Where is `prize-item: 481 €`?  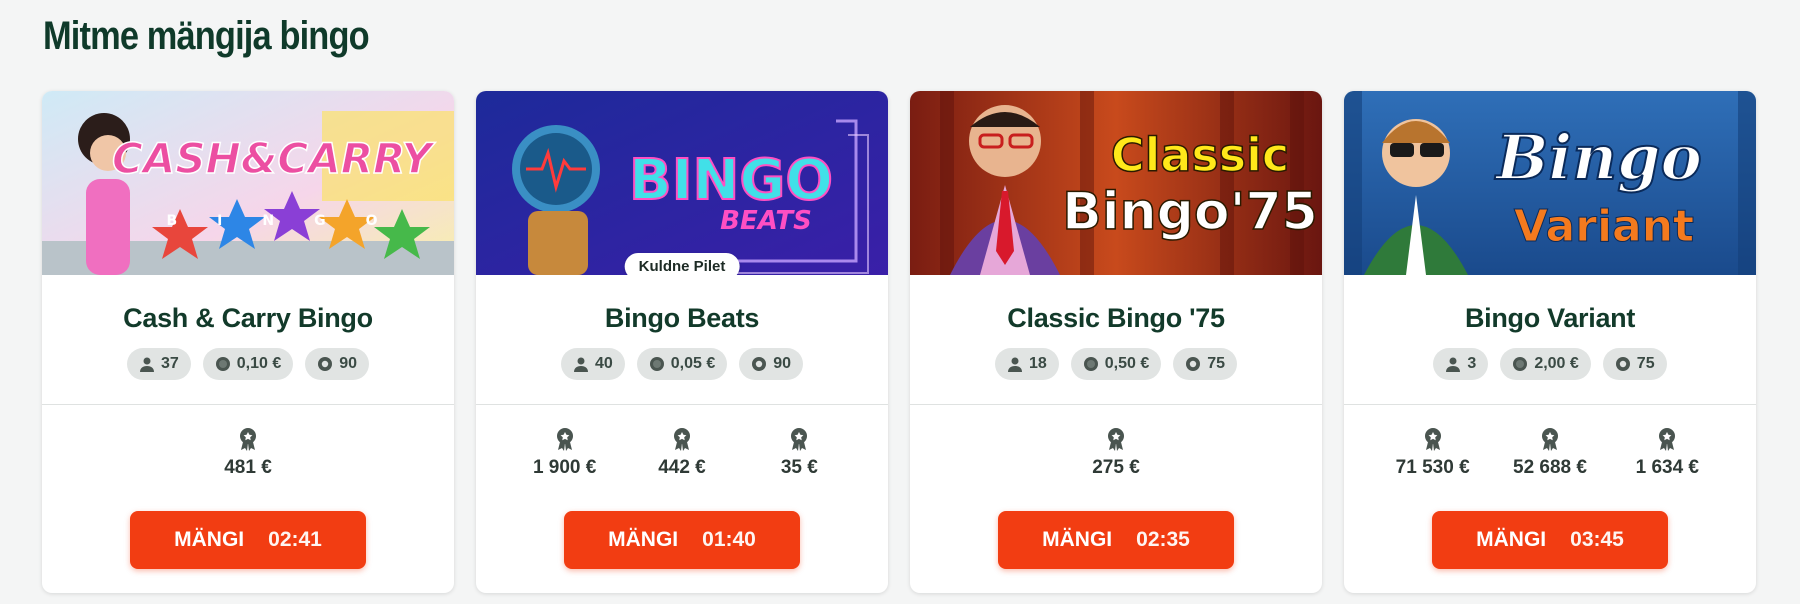 prize-item: 481 € is located at coordinates (248, 453).